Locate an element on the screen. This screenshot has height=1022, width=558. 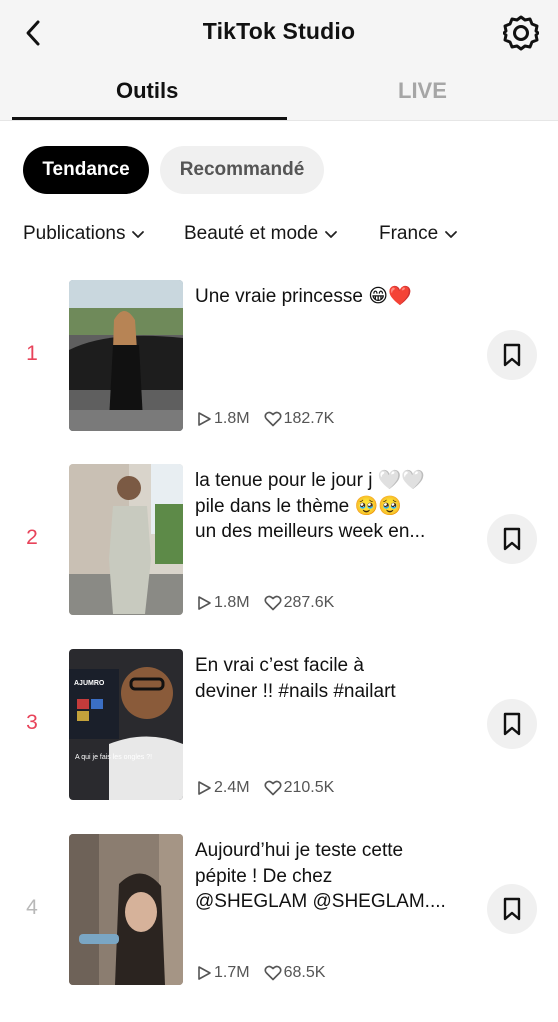
chip-tendance: Tendance is located at coordinates (86, 170).